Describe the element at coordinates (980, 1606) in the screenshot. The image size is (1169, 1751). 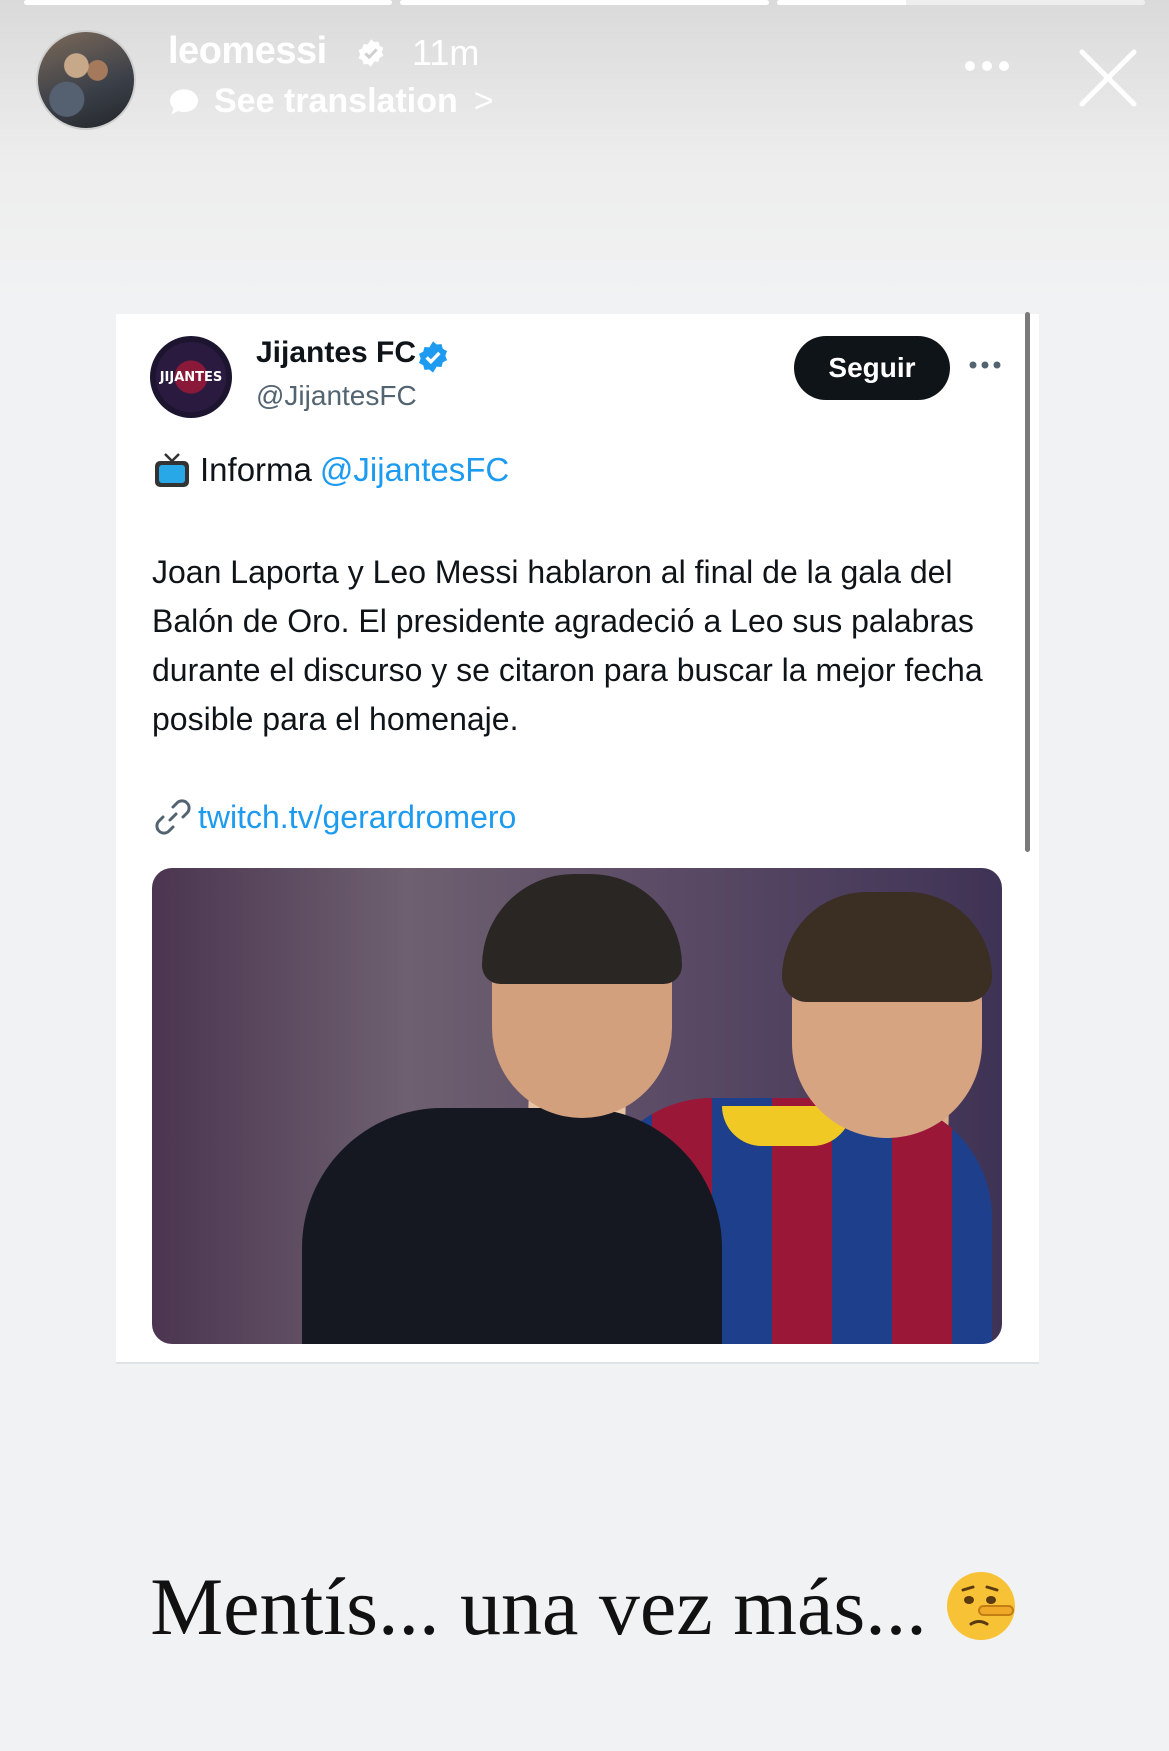
I see `lying-face-emoji-icon` at that location.